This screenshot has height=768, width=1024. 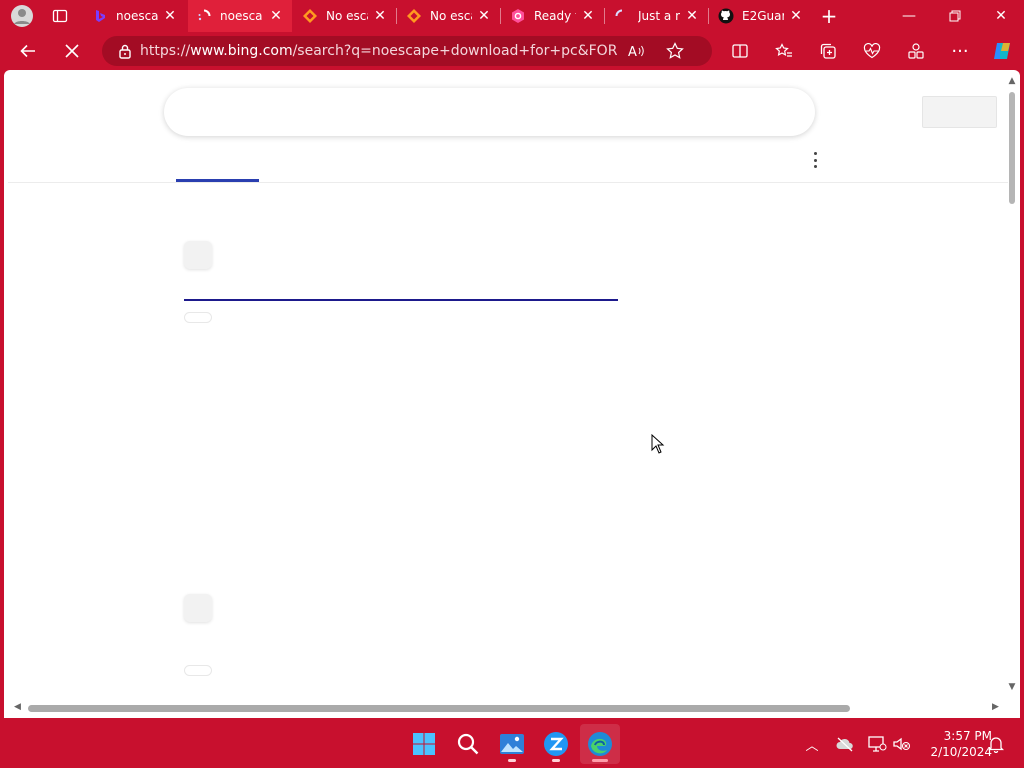 I want to click on split-screen-button, so click(x=740, y=51).